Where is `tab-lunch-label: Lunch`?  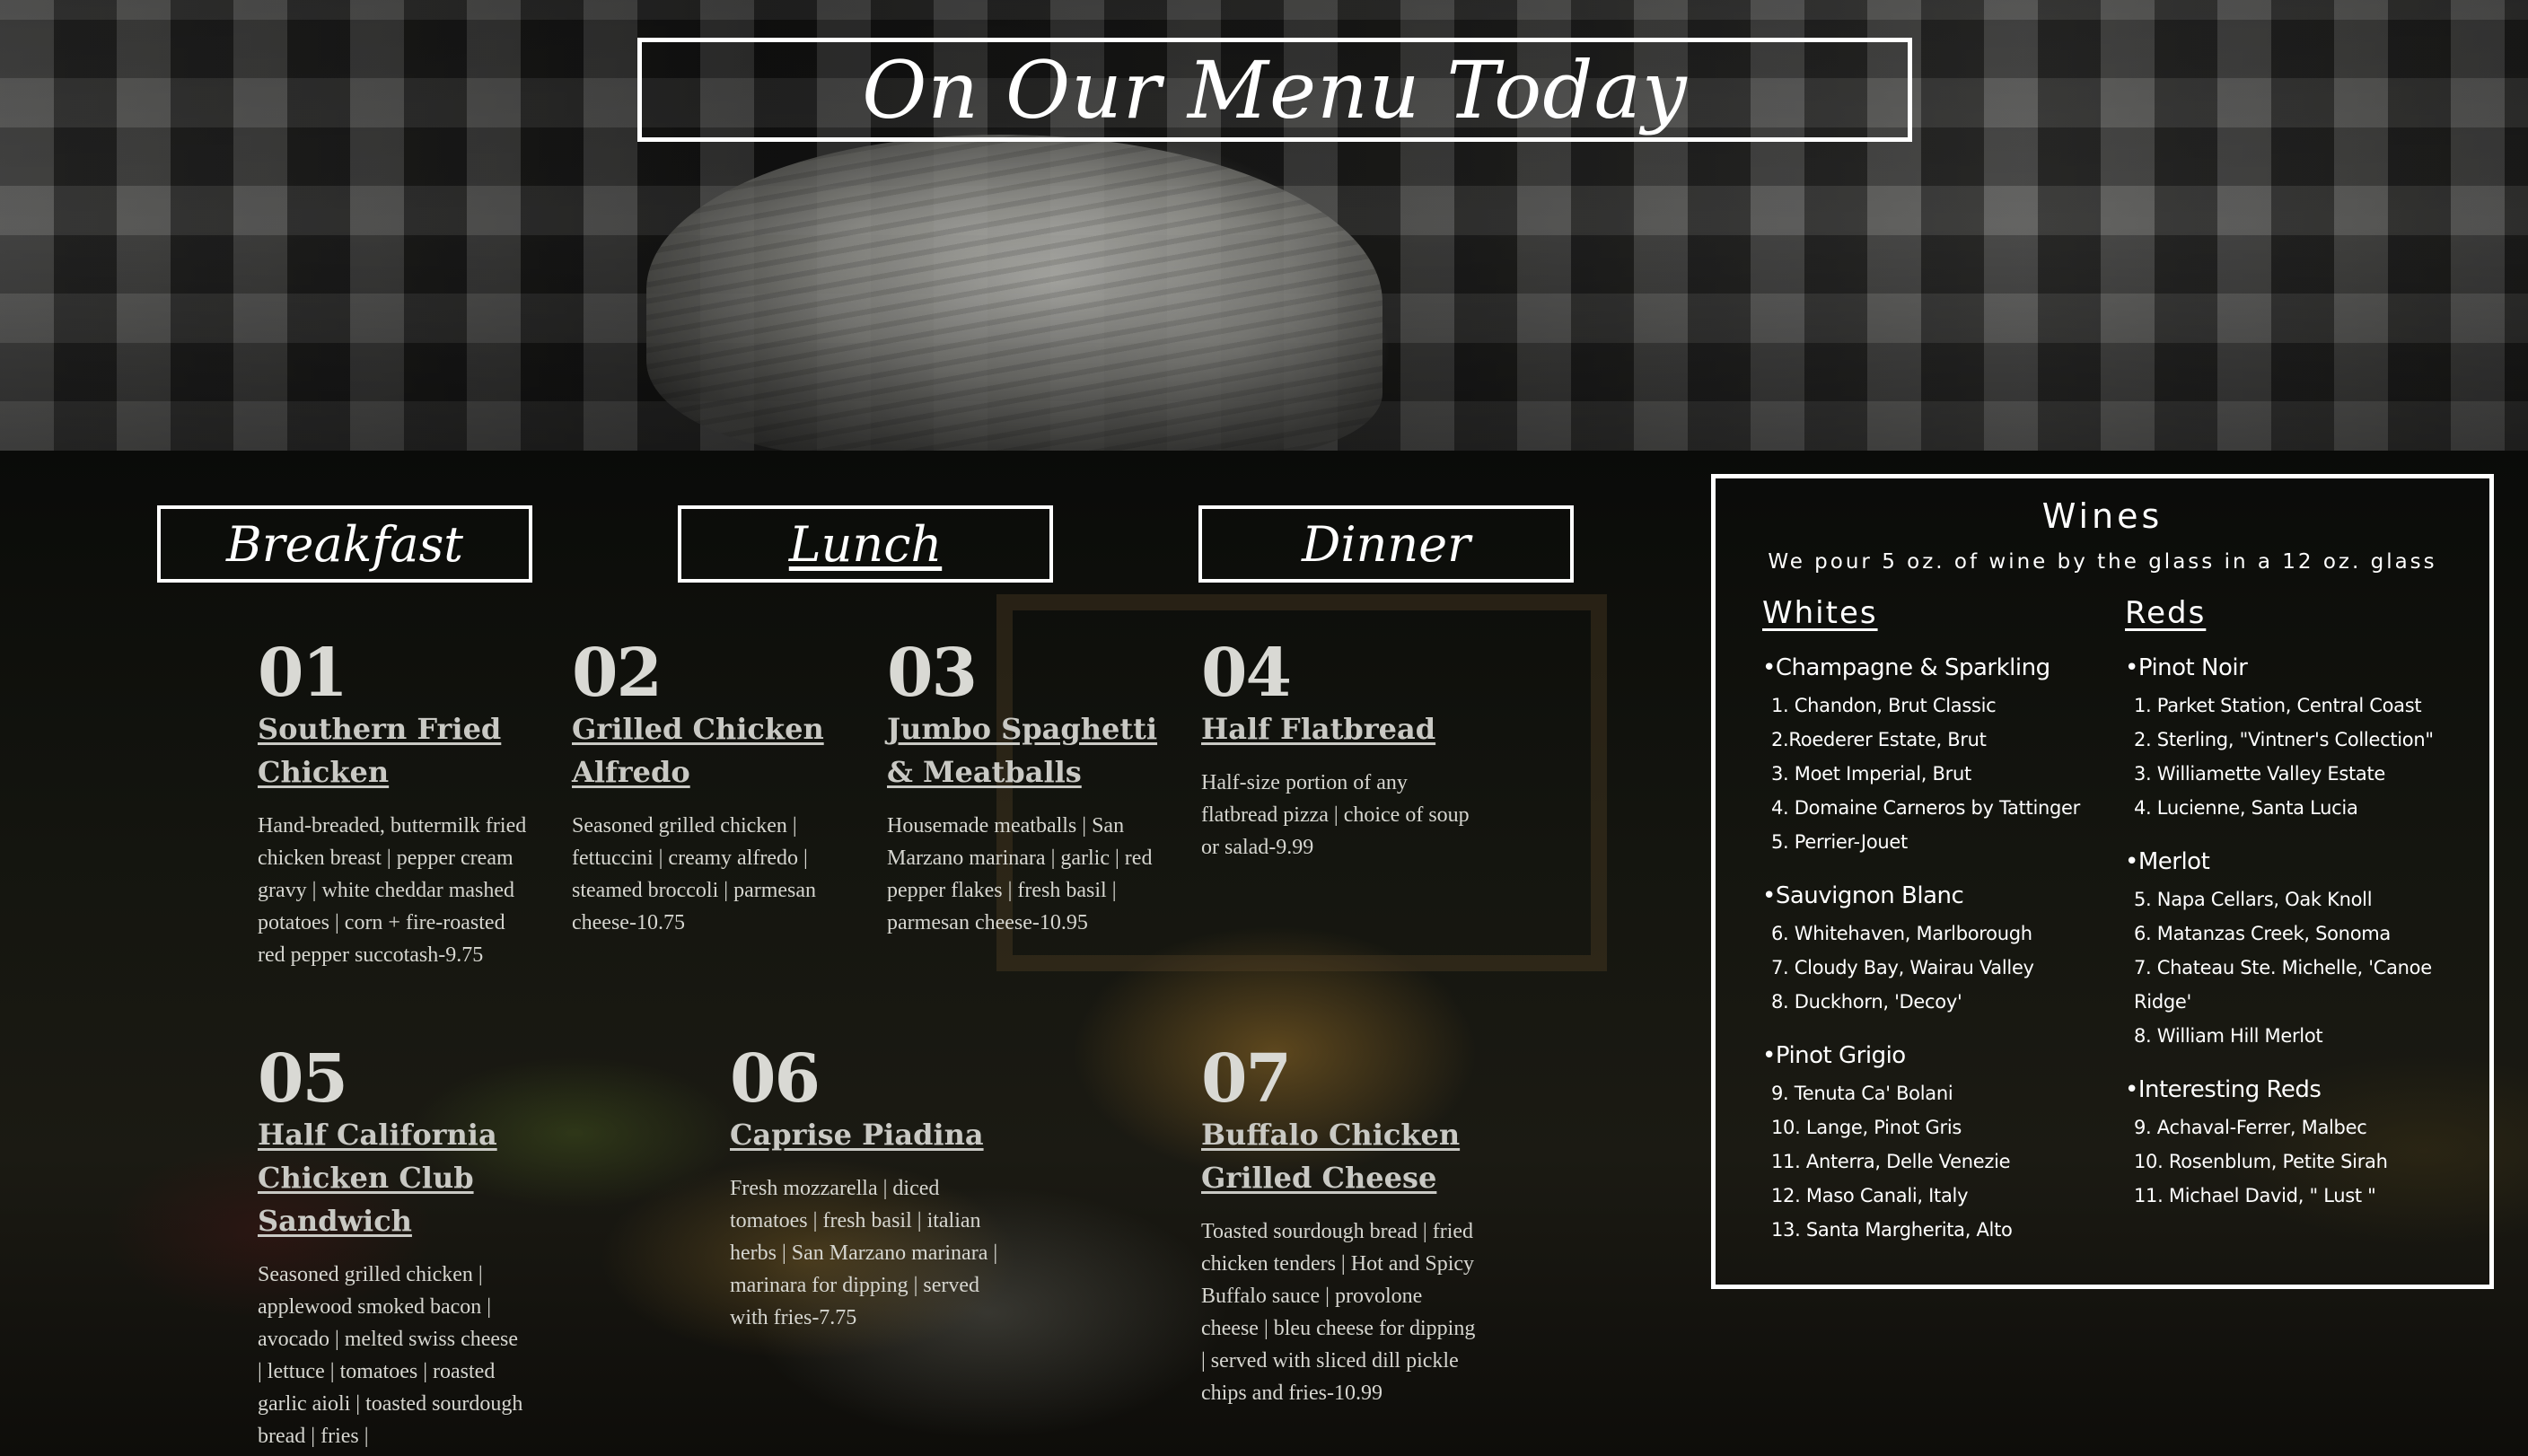
tab-lunch-label: Lunch is located at coordinates (865, 544).